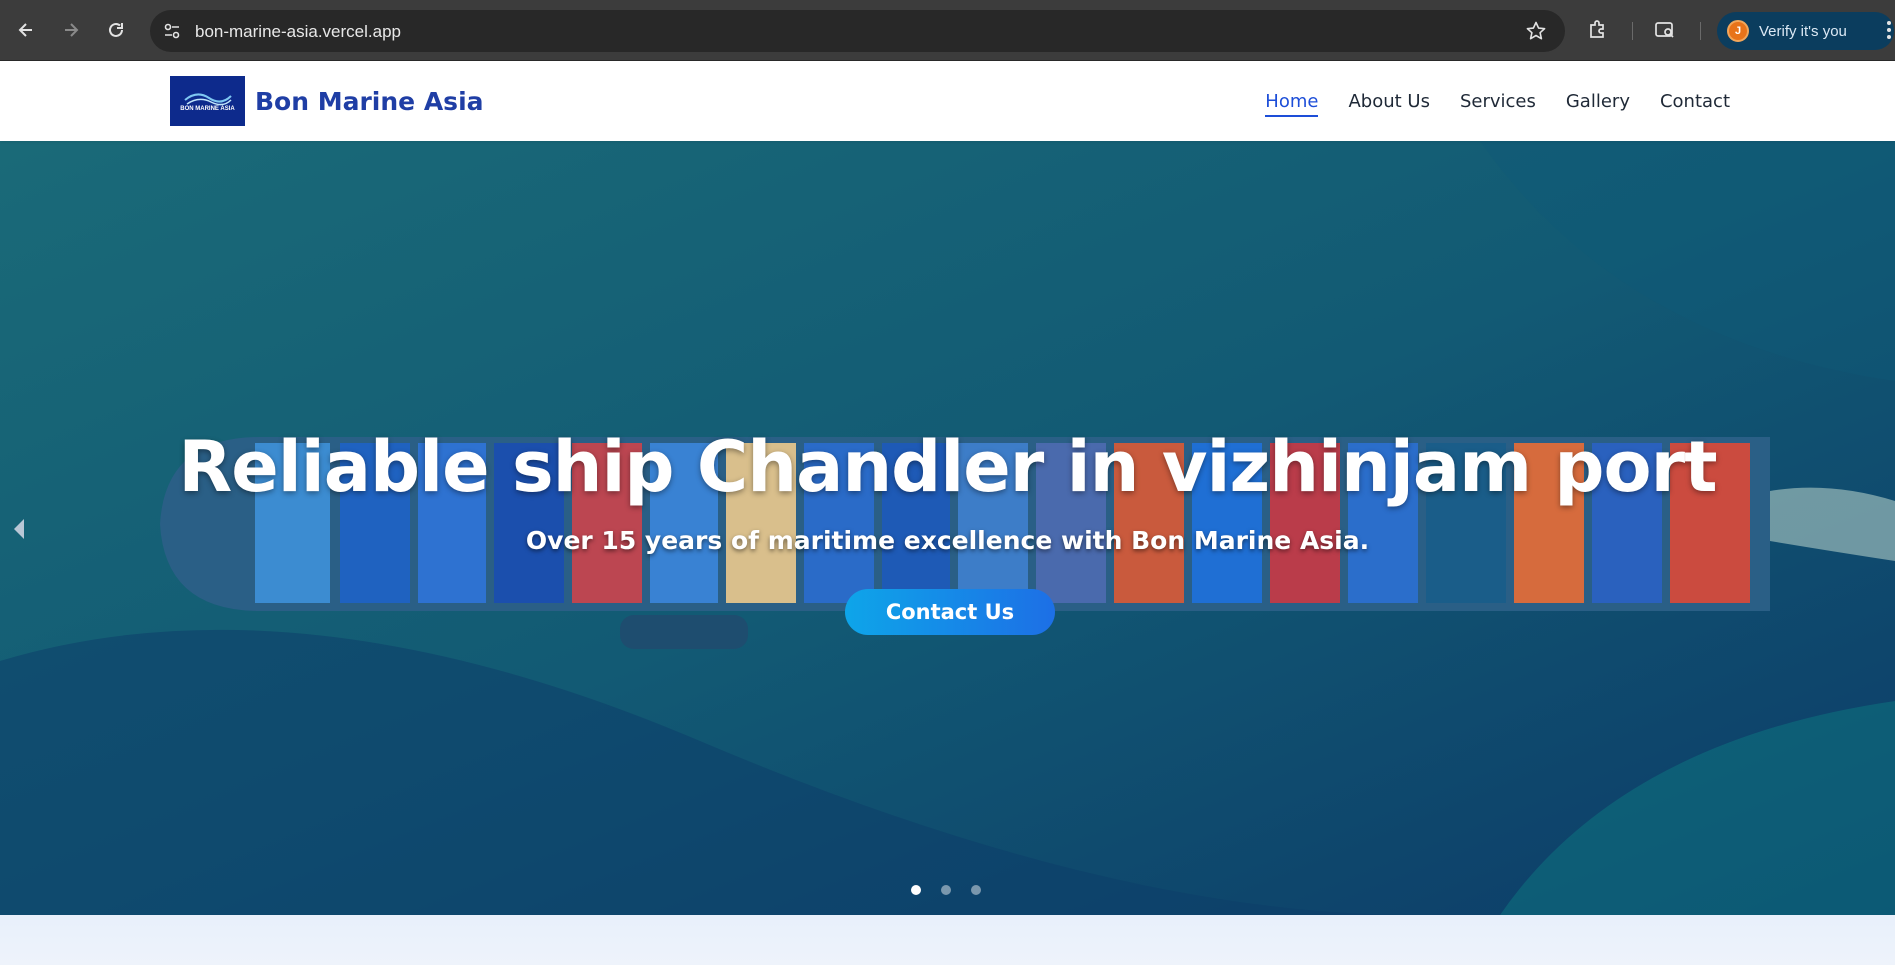 The width and height of the screenshot is (1895, 965). What do you see at coordinates (172, 31) in the screenshot?
I see `site-settings-icon` at bounding box center [172, 31].